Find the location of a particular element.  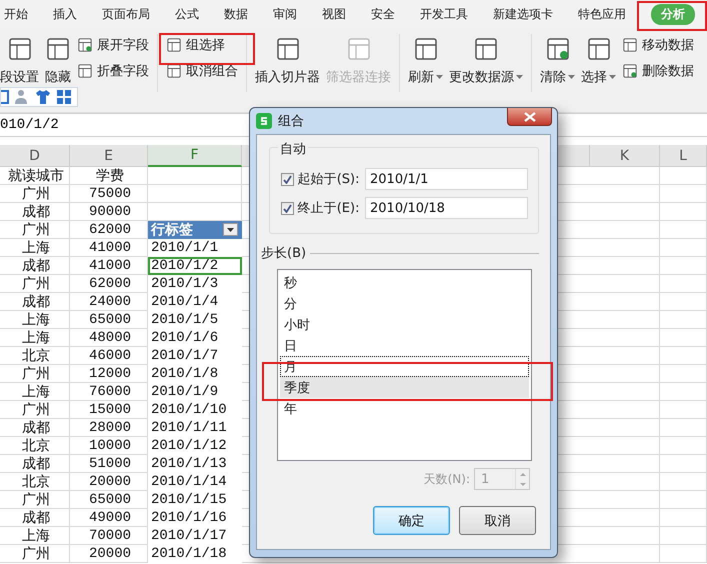

menu-tab: 安全 is located at coordinates (383, 14).